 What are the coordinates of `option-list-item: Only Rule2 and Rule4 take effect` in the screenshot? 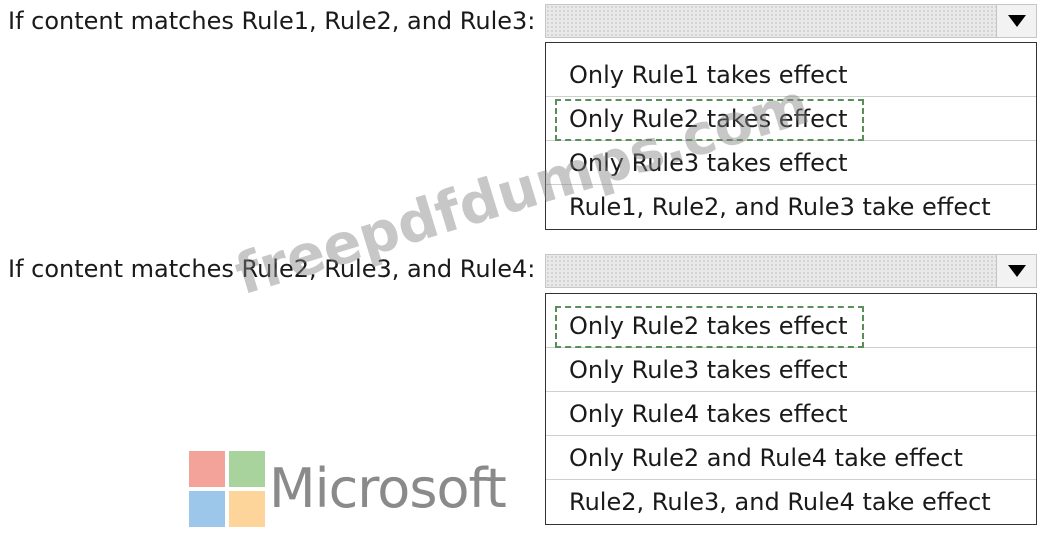 It's located at (791, 458).